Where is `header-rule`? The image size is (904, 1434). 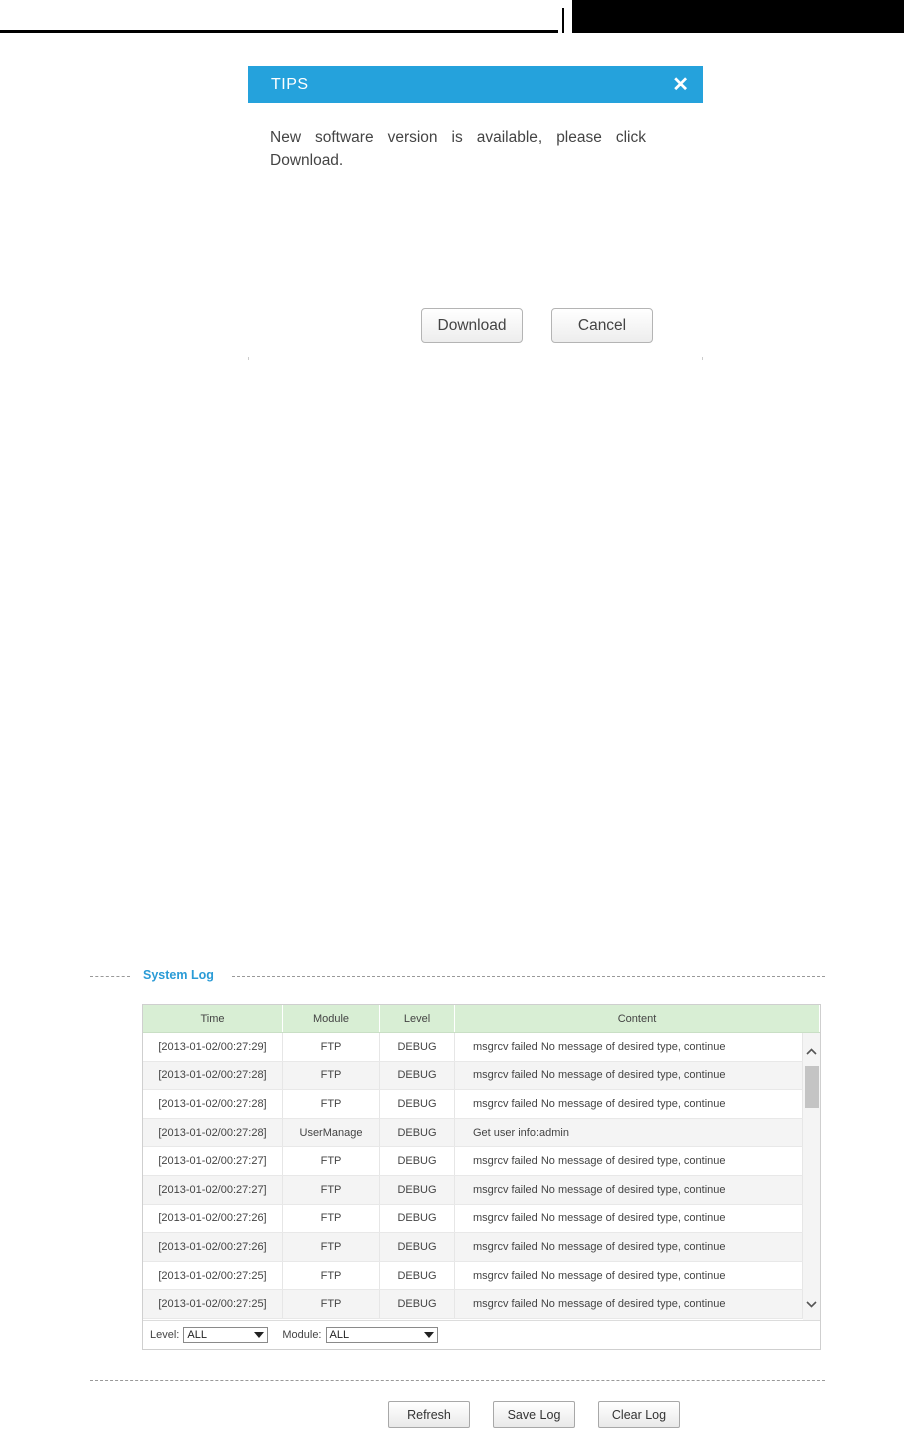 header-rule is located at coordinates (279, 31).